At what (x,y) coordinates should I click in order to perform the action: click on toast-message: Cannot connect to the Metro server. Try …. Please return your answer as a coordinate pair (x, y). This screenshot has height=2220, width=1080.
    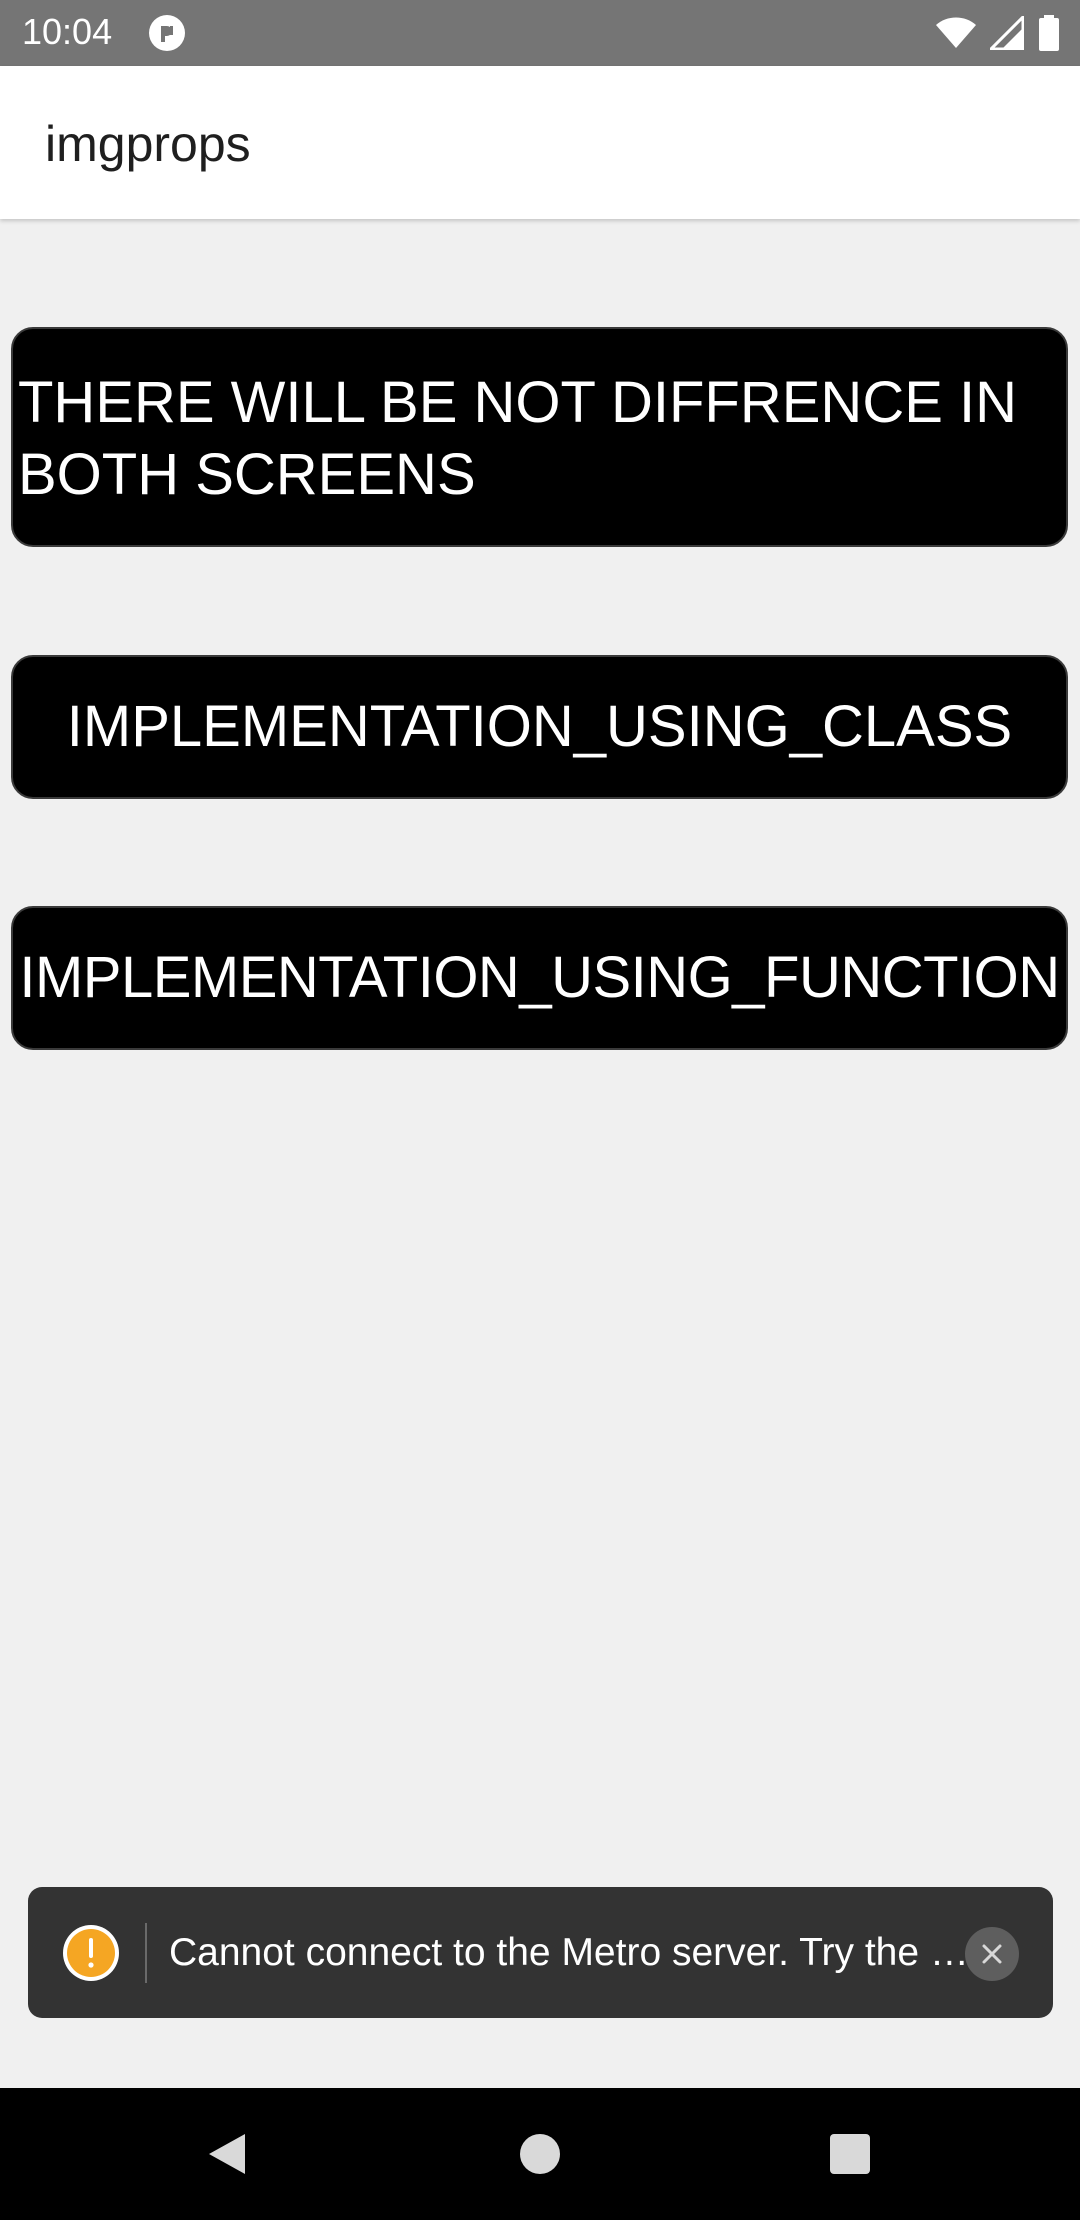
    Looking at the image, I should click on (569, 1952).